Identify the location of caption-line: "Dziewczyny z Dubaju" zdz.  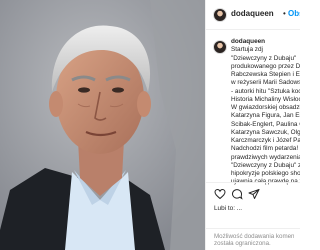
(265, 165).